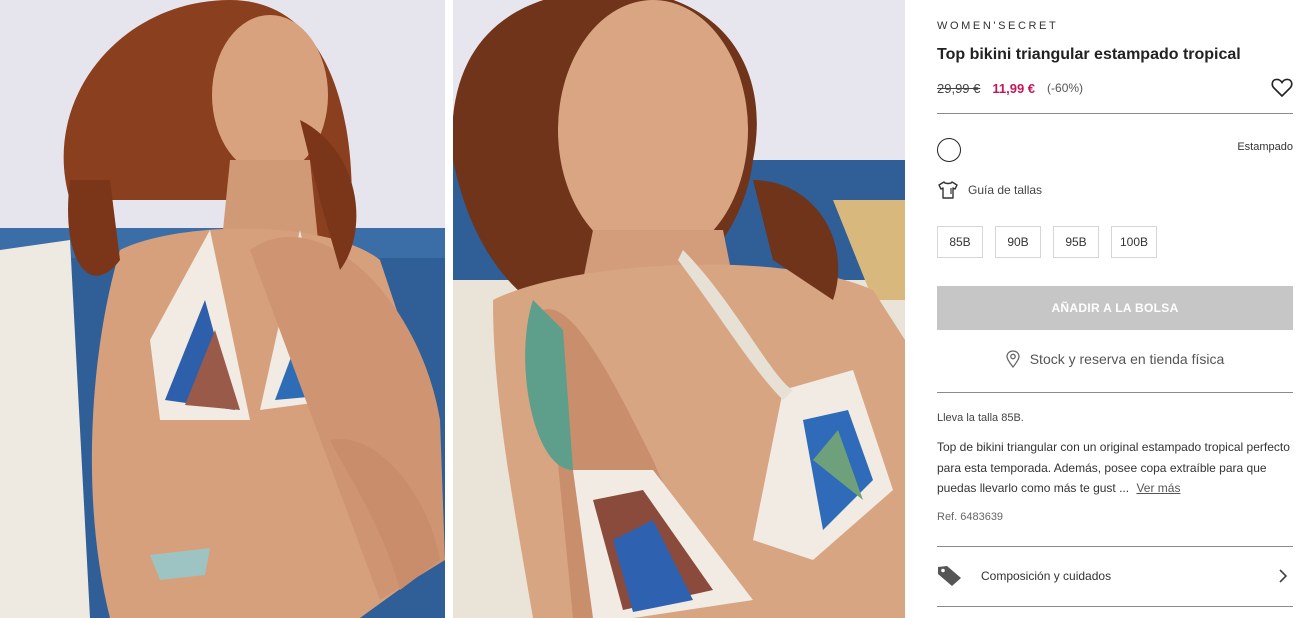 This screenshot has width=1307, height=618. Describe the element at coordinates (970, 517) in the screenshot. I see `product-reference: Ref. 6483639` at that location.